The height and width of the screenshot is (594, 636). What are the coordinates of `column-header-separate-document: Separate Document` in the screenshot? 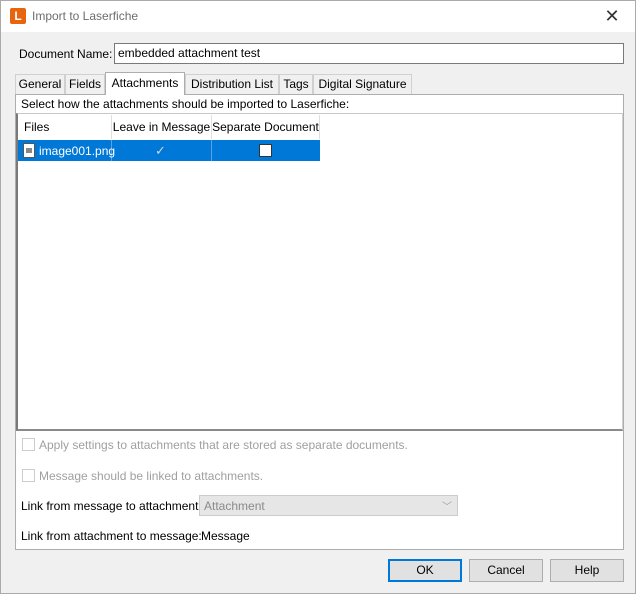 It's located at (266, 127).